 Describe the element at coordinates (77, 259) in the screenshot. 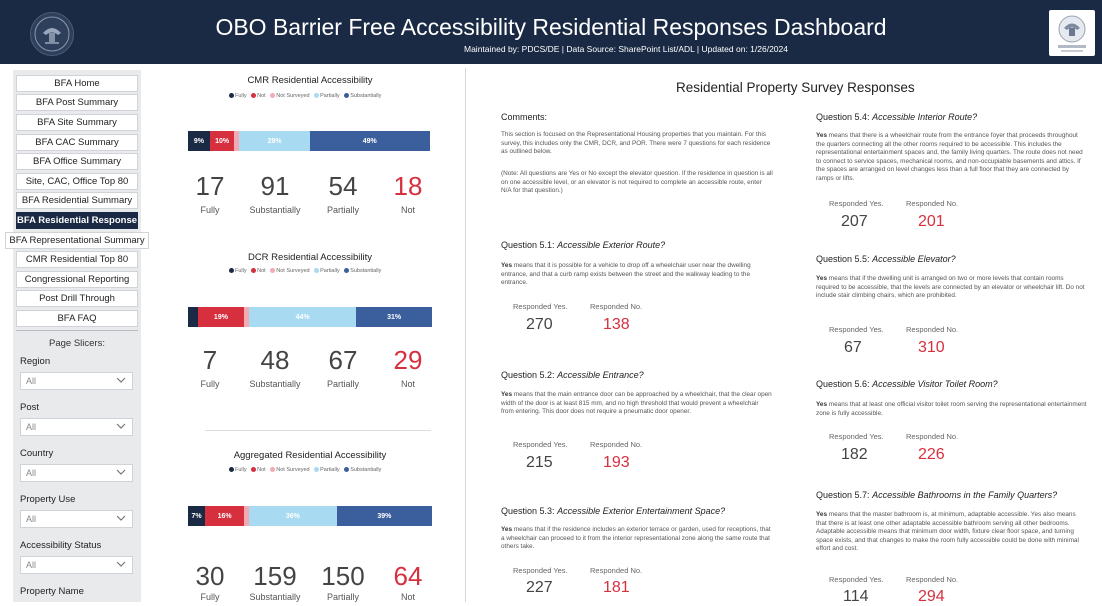

I see `nav-cmr-residential-top-80: CMR Residential Top 80` at that location.